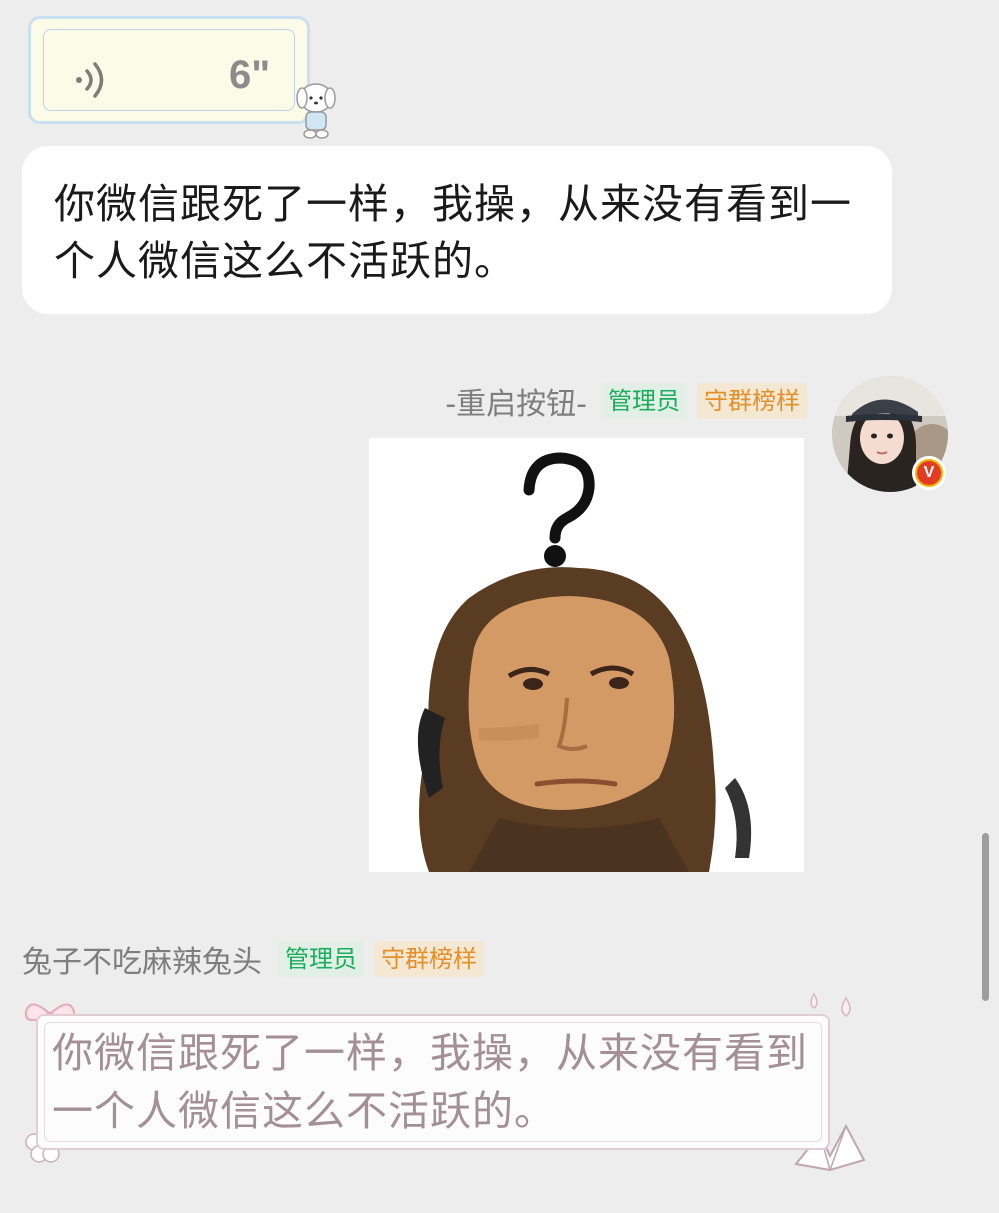  I want to click on sender-row-left: 兔子不吃麻辣兔头 管理员 守群榜样, so click(253, 959).